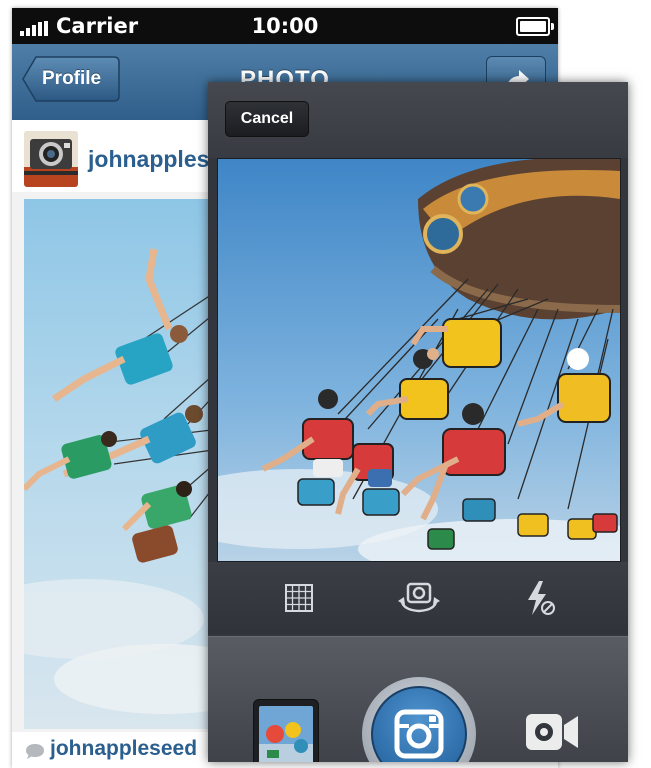  Describe the element at coordinates (541, 598) in the screenshot. I see `flash-off-icon` at that location.